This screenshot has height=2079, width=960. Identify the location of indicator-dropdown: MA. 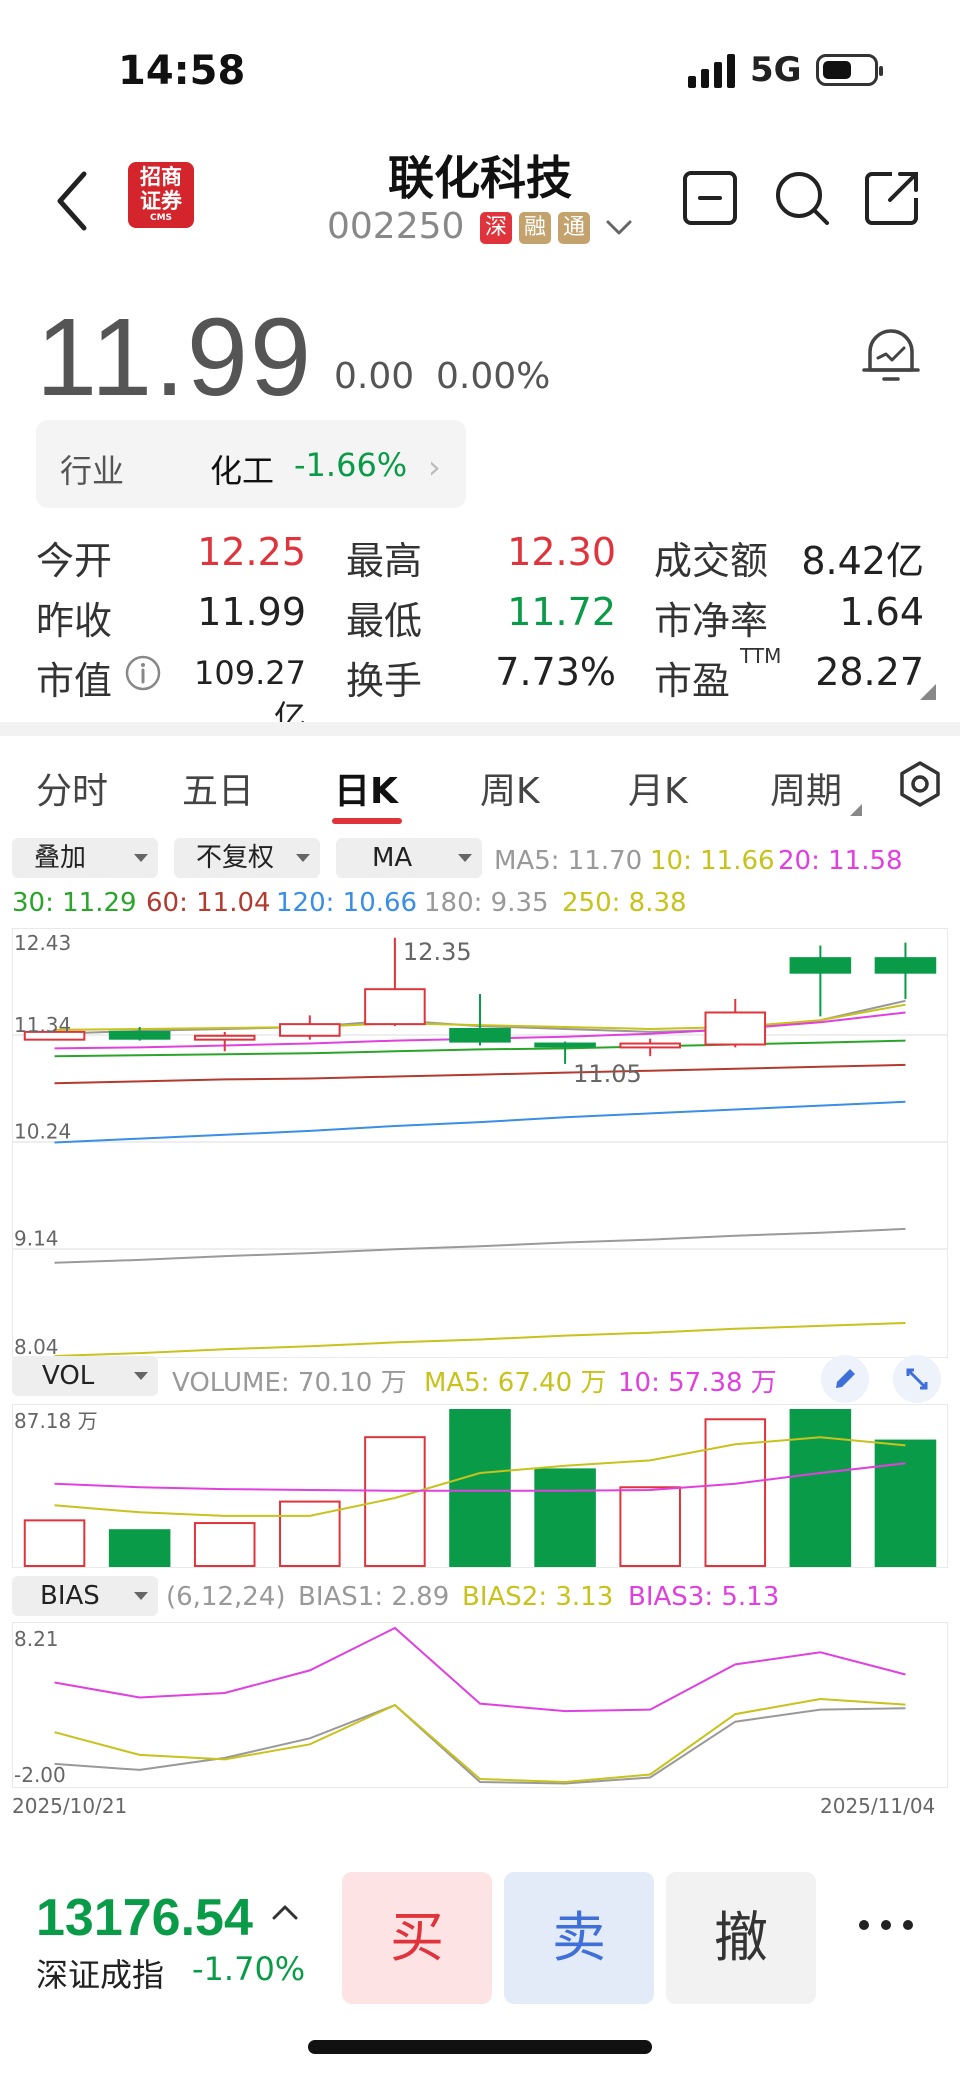
(409, 858).